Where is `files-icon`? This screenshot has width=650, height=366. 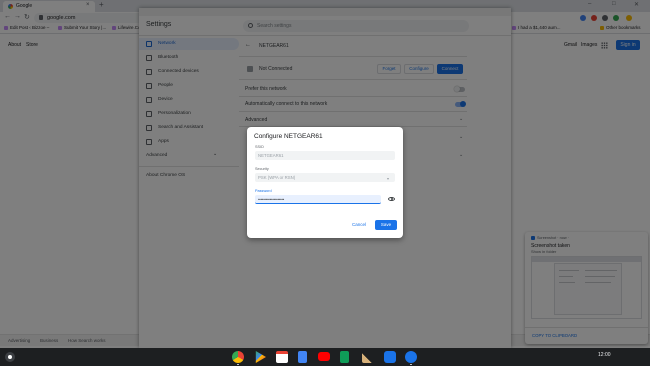 files-icon is located at coordinates (390, 357).